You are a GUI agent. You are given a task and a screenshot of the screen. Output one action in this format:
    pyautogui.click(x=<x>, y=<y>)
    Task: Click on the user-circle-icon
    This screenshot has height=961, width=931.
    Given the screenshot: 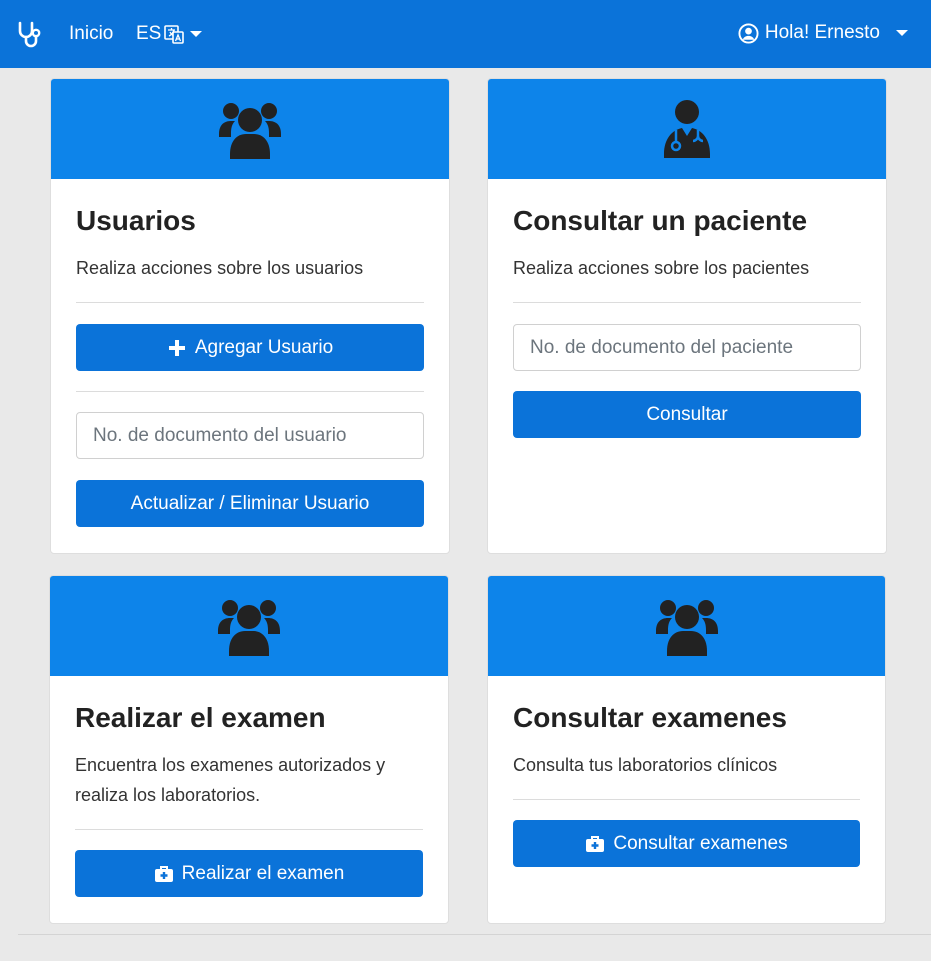 What is the action you would take?
    pyautogui.click(x=748, y=33)
    